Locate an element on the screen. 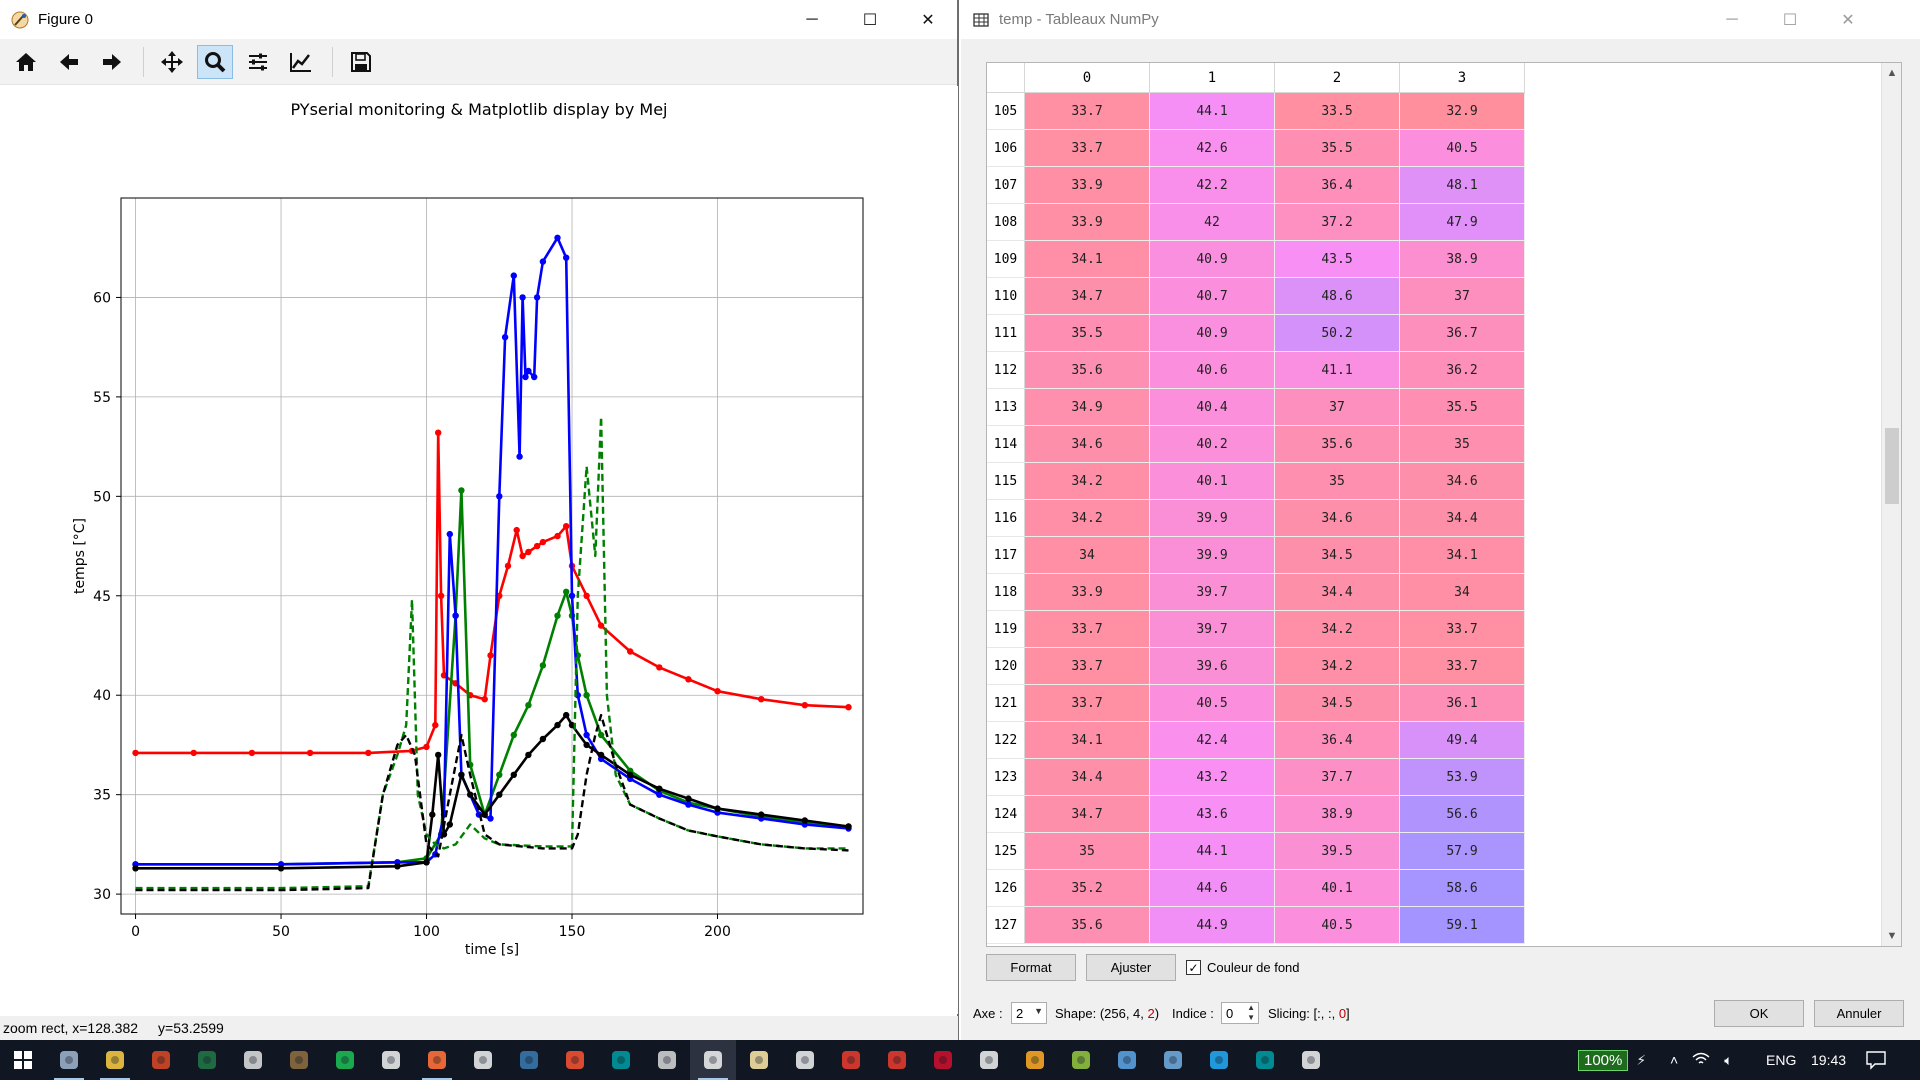  table-cell: 44.6 is located at coordinates (1212, 888).